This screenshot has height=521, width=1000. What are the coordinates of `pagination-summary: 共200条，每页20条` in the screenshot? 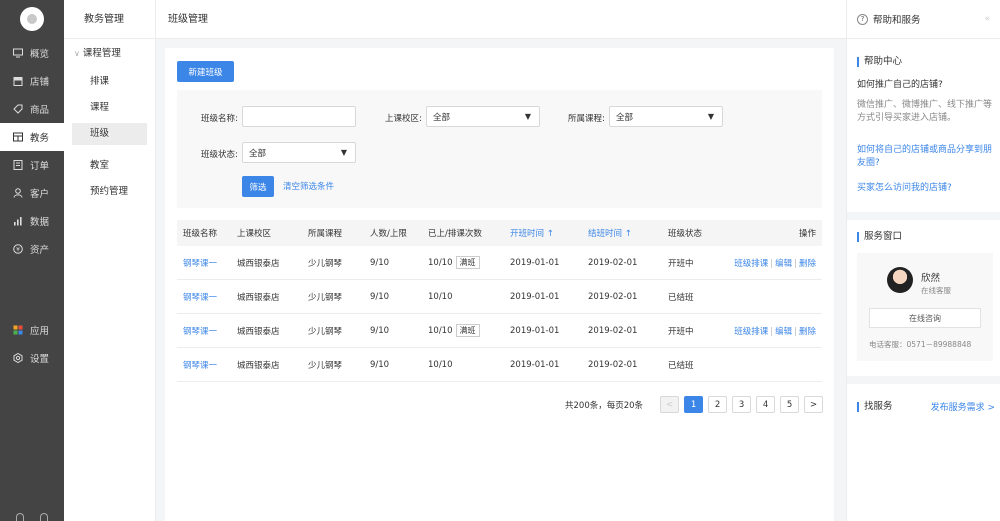 It's located at (604, 405).